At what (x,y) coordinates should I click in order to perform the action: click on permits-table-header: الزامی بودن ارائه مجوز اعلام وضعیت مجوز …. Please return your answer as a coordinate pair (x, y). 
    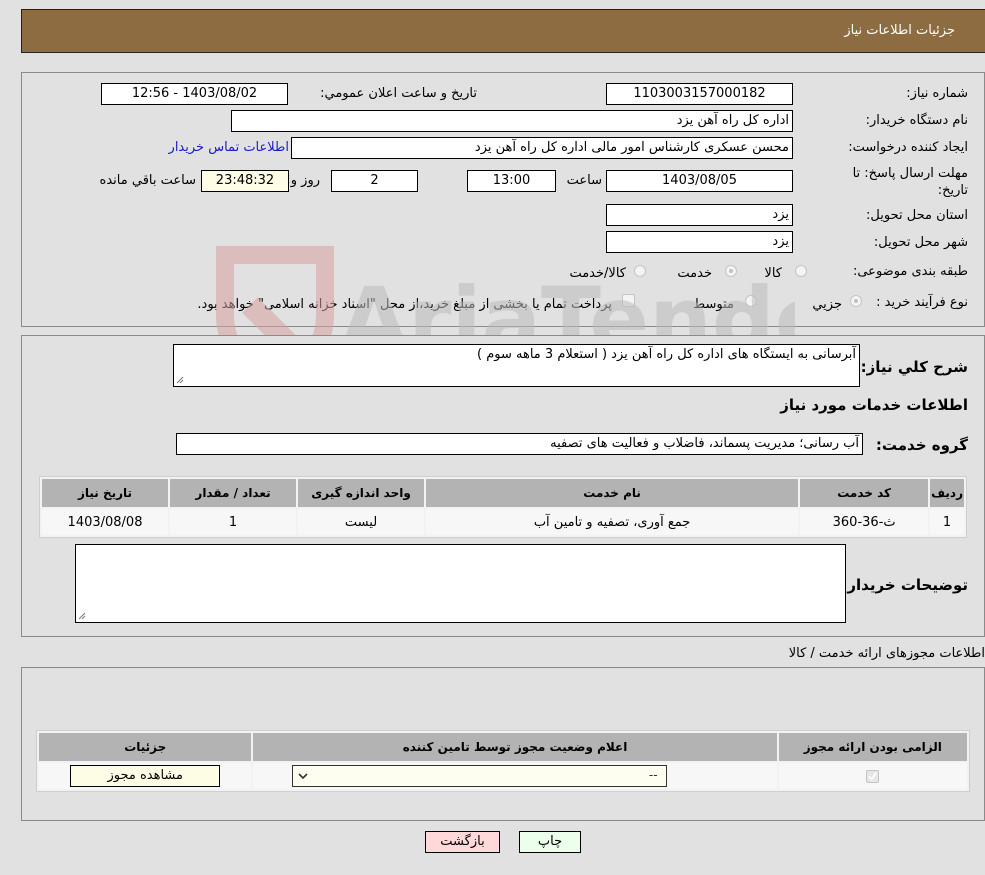
    Looking at the image, I should click on (503, 747).